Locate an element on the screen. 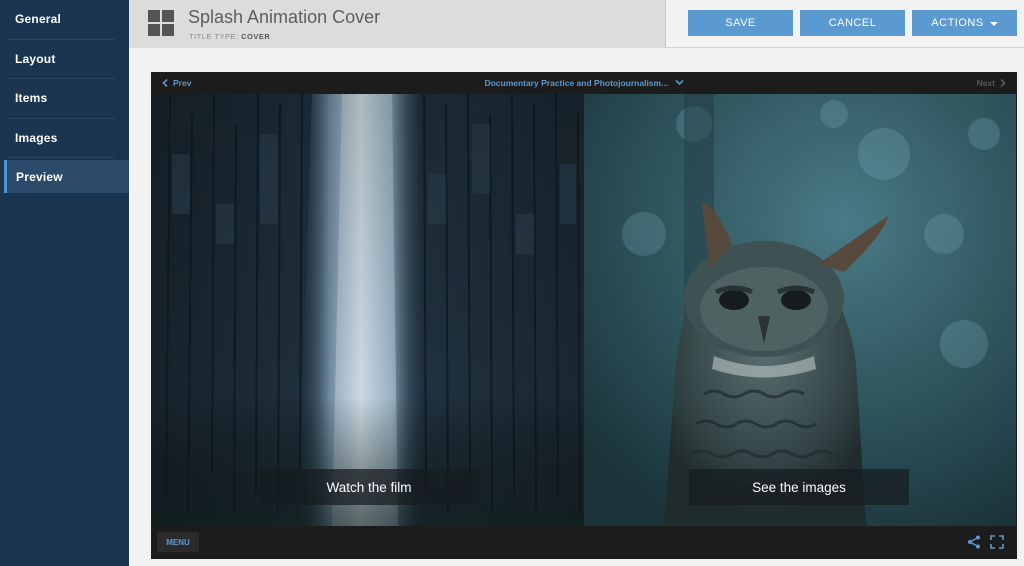  menu-label: MENU is located at coordinates (178, 542).